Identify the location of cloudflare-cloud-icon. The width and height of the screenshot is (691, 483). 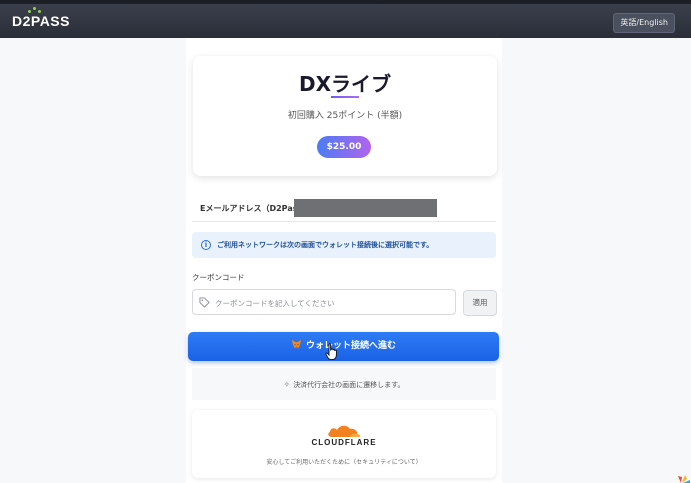
(344, 431).